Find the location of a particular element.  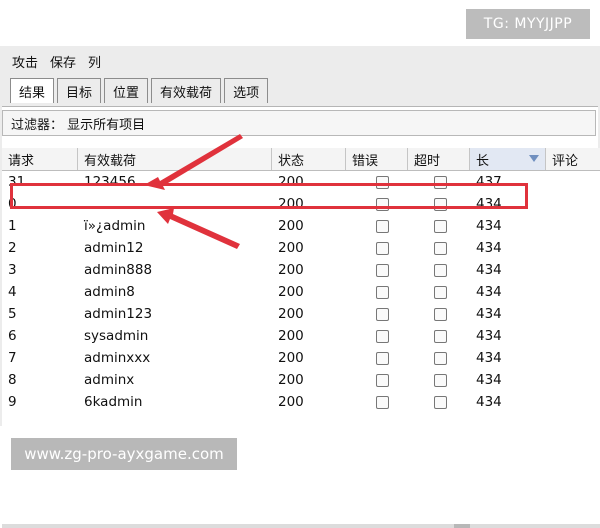

cell-request: 2 is located at coordinates (12, 248).